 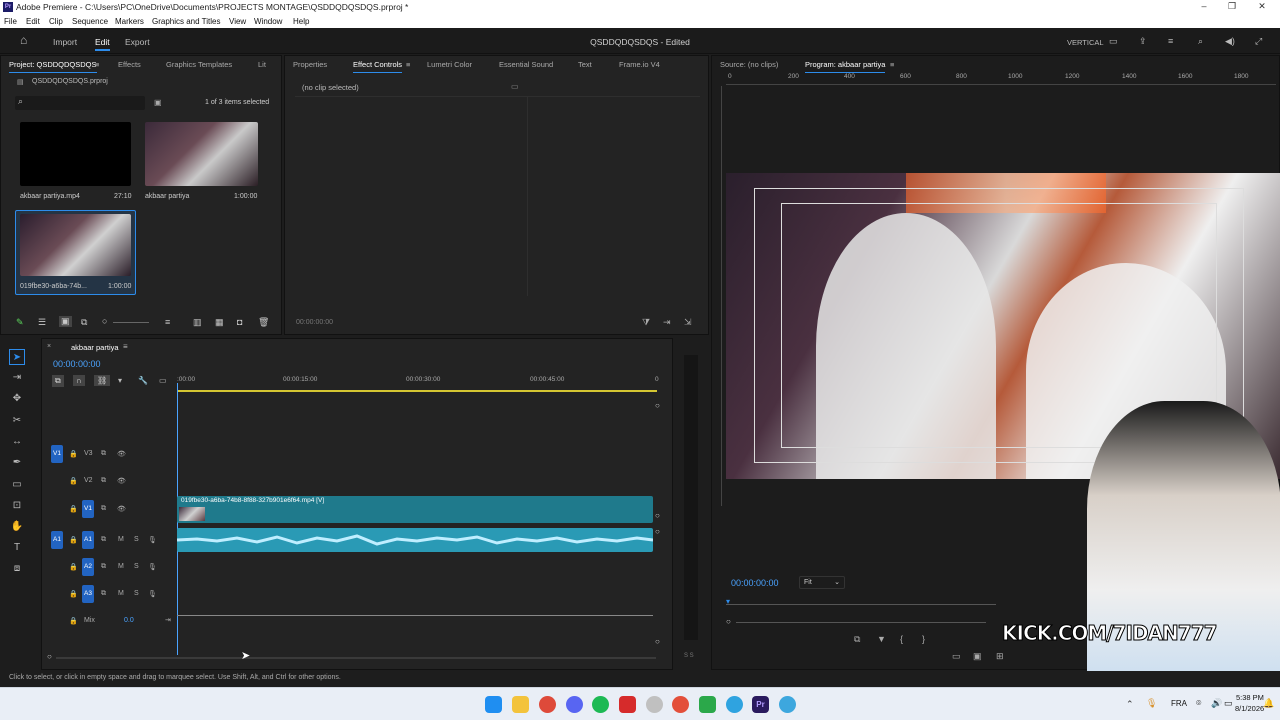 I want to click on razor-tool-icon: ✂, so click(x=17, y=421).